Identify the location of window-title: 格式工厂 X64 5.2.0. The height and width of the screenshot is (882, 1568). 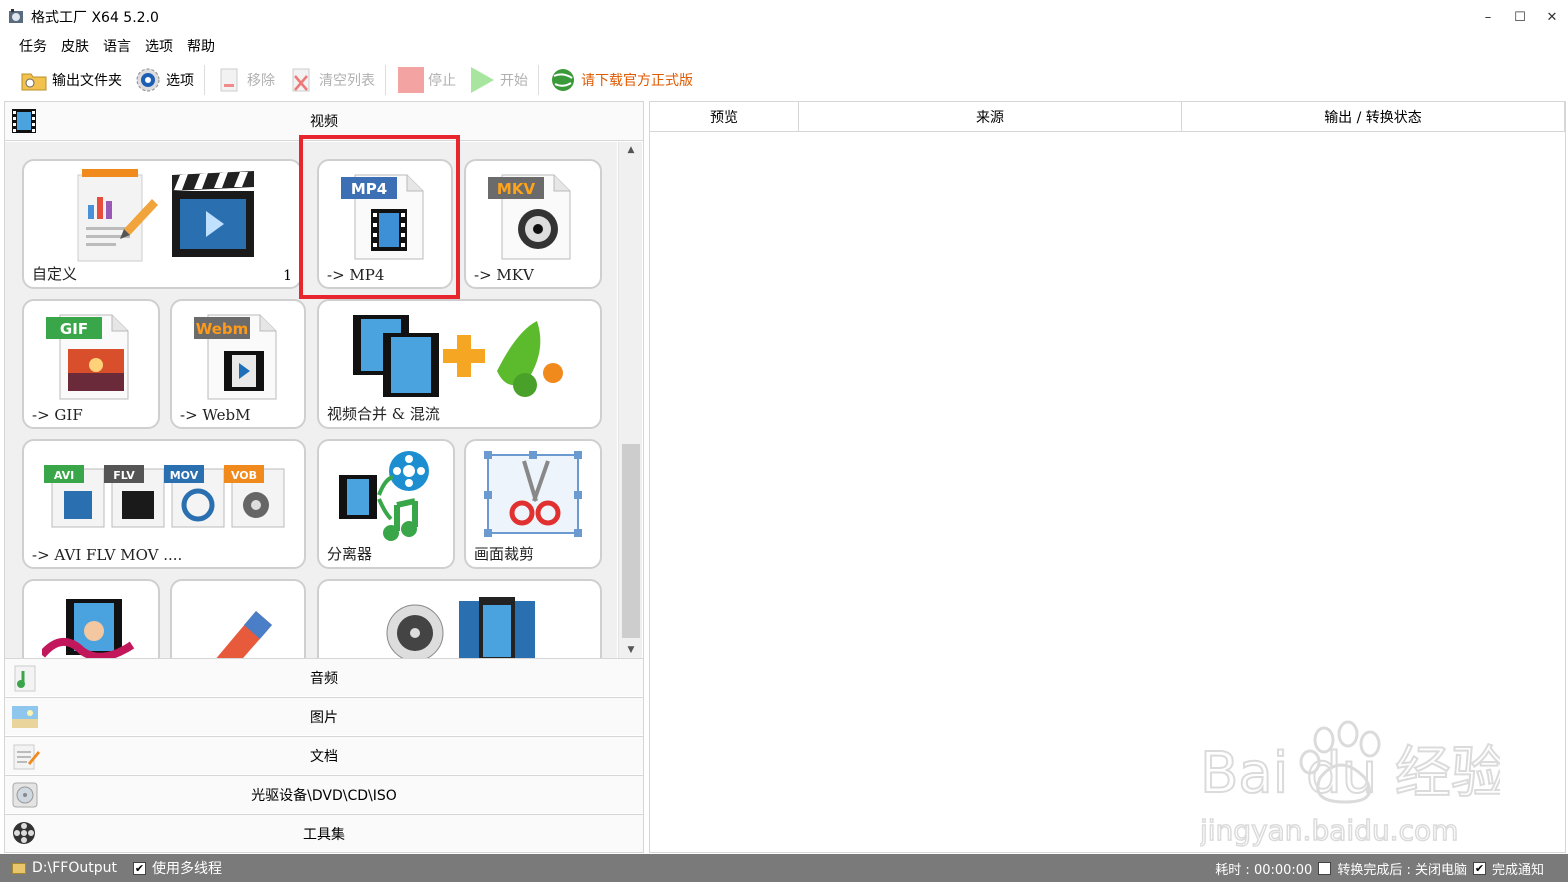
(95, 18).